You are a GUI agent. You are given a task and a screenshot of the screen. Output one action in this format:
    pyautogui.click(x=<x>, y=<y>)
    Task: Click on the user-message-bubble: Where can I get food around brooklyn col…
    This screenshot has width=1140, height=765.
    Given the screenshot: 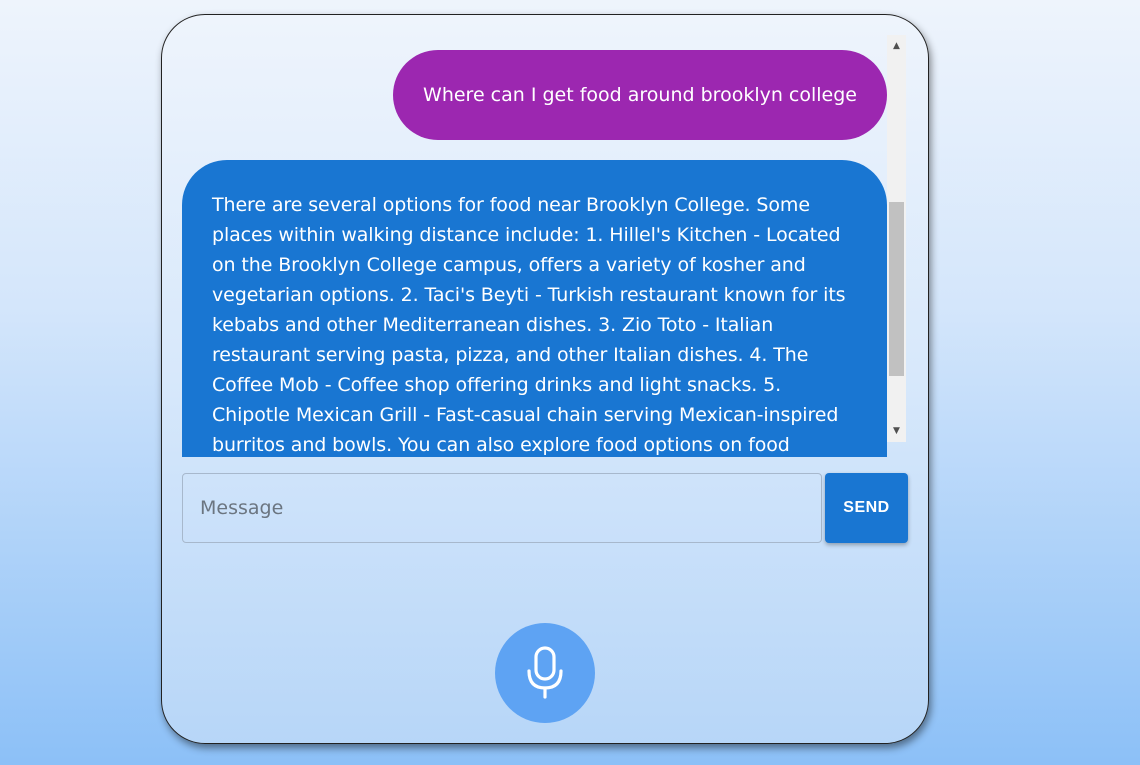 What is the action you would take?
    pyautogui.click(x=640, y=95)
    